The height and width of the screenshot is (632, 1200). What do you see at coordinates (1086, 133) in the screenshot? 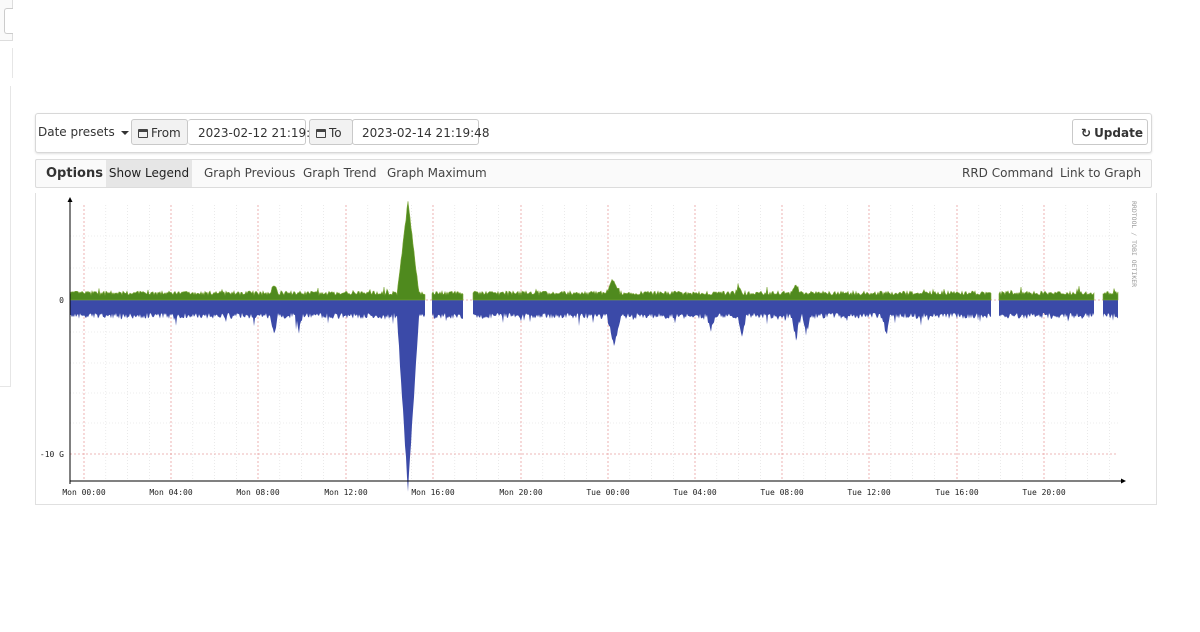
I see `refresh-icon: ↻` at bounding box center [1086, 133].